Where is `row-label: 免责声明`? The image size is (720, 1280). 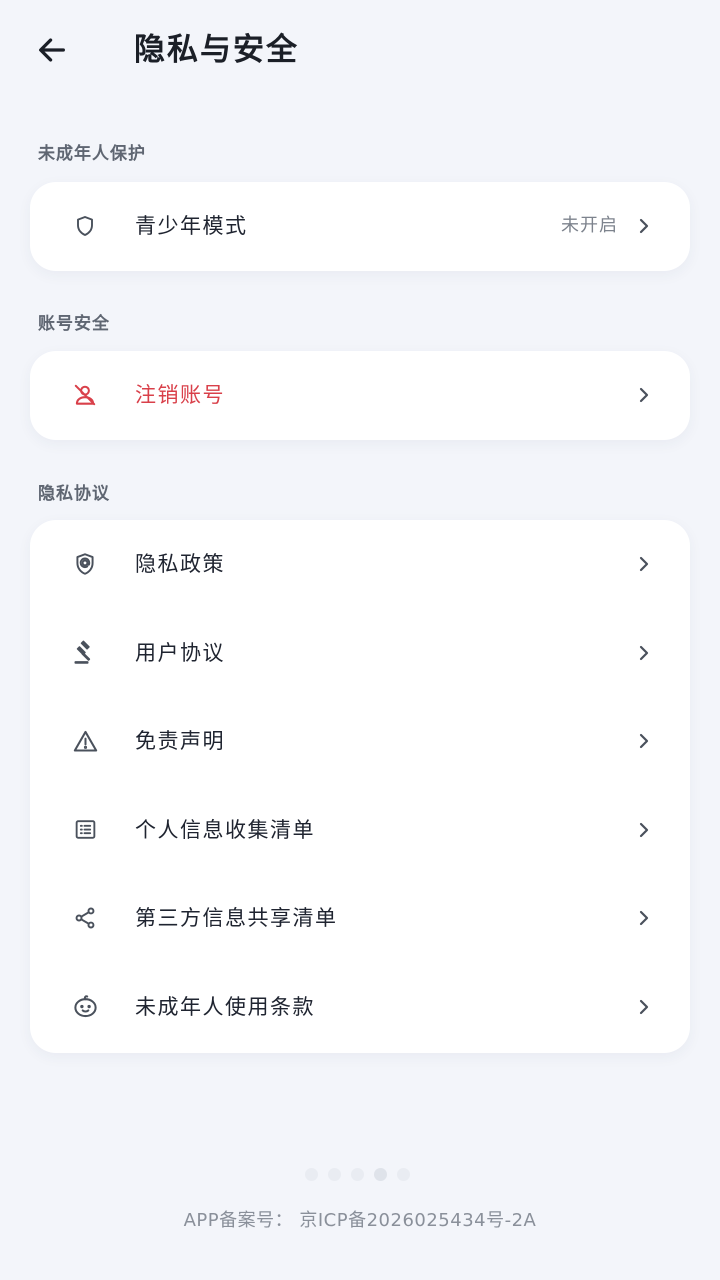
row-label: 免责声明 is located at coordinates (180, 741).